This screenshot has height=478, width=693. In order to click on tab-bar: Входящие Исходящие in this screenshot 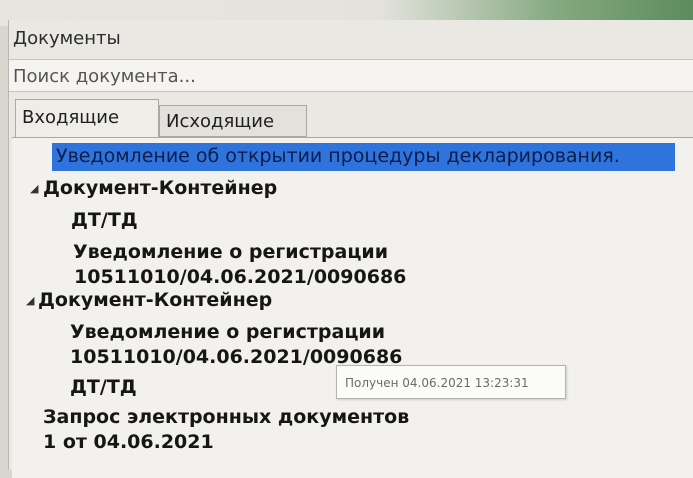, I will do `click(351, 119)`.